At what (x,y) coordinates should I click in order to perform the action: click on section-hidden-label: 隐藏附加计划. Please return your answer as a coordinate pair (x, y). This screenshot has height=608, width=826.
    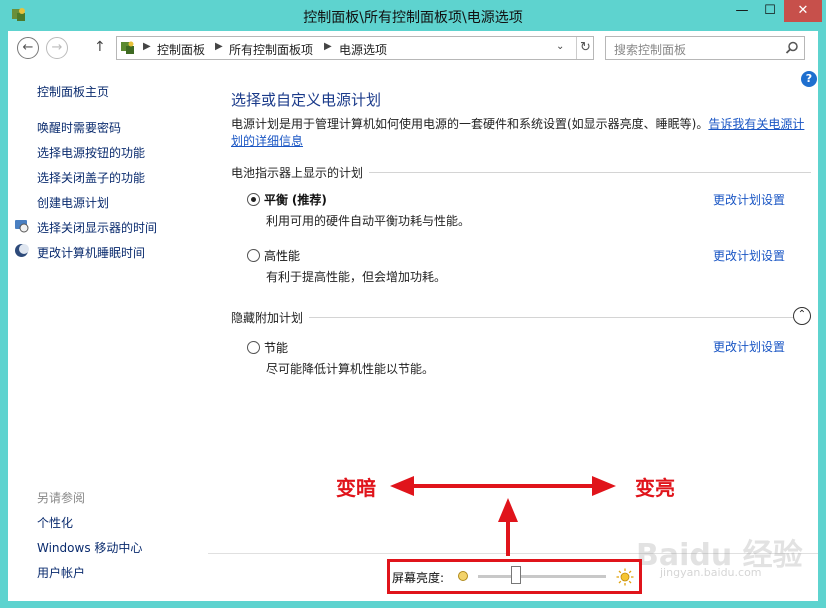
    Looking at the image, I should click on (270, 317).